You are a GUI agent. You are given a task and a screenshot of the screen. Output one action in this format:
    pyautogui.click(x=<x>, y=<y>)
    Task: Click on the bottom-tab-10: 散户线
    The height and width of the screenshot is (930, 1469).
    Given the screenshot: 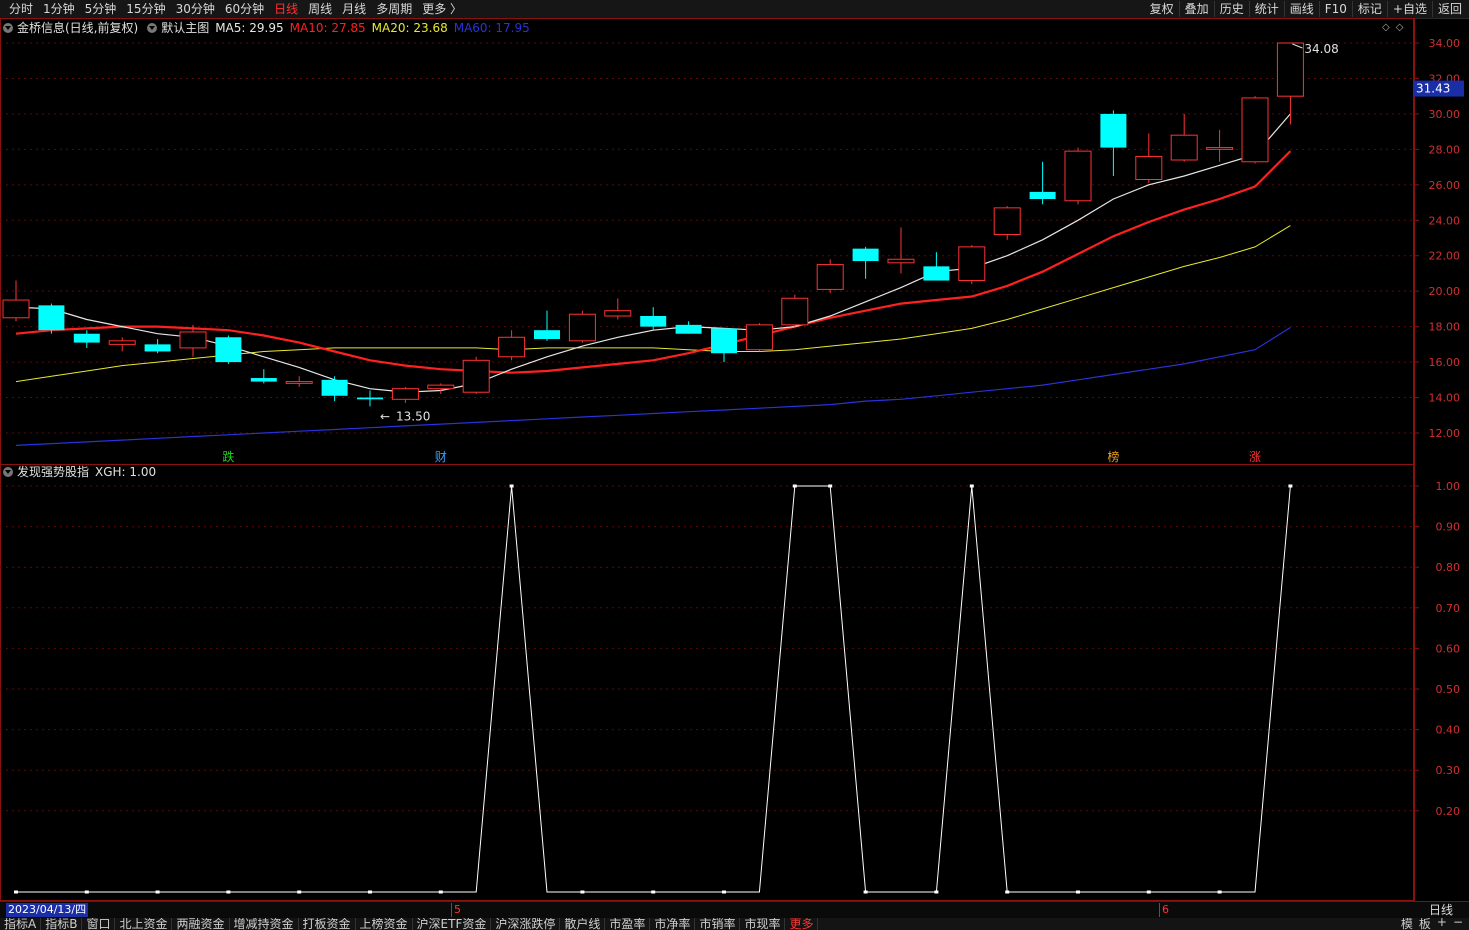 What is the action you would take?
    pyautogui.click(x=583, y=924)
    